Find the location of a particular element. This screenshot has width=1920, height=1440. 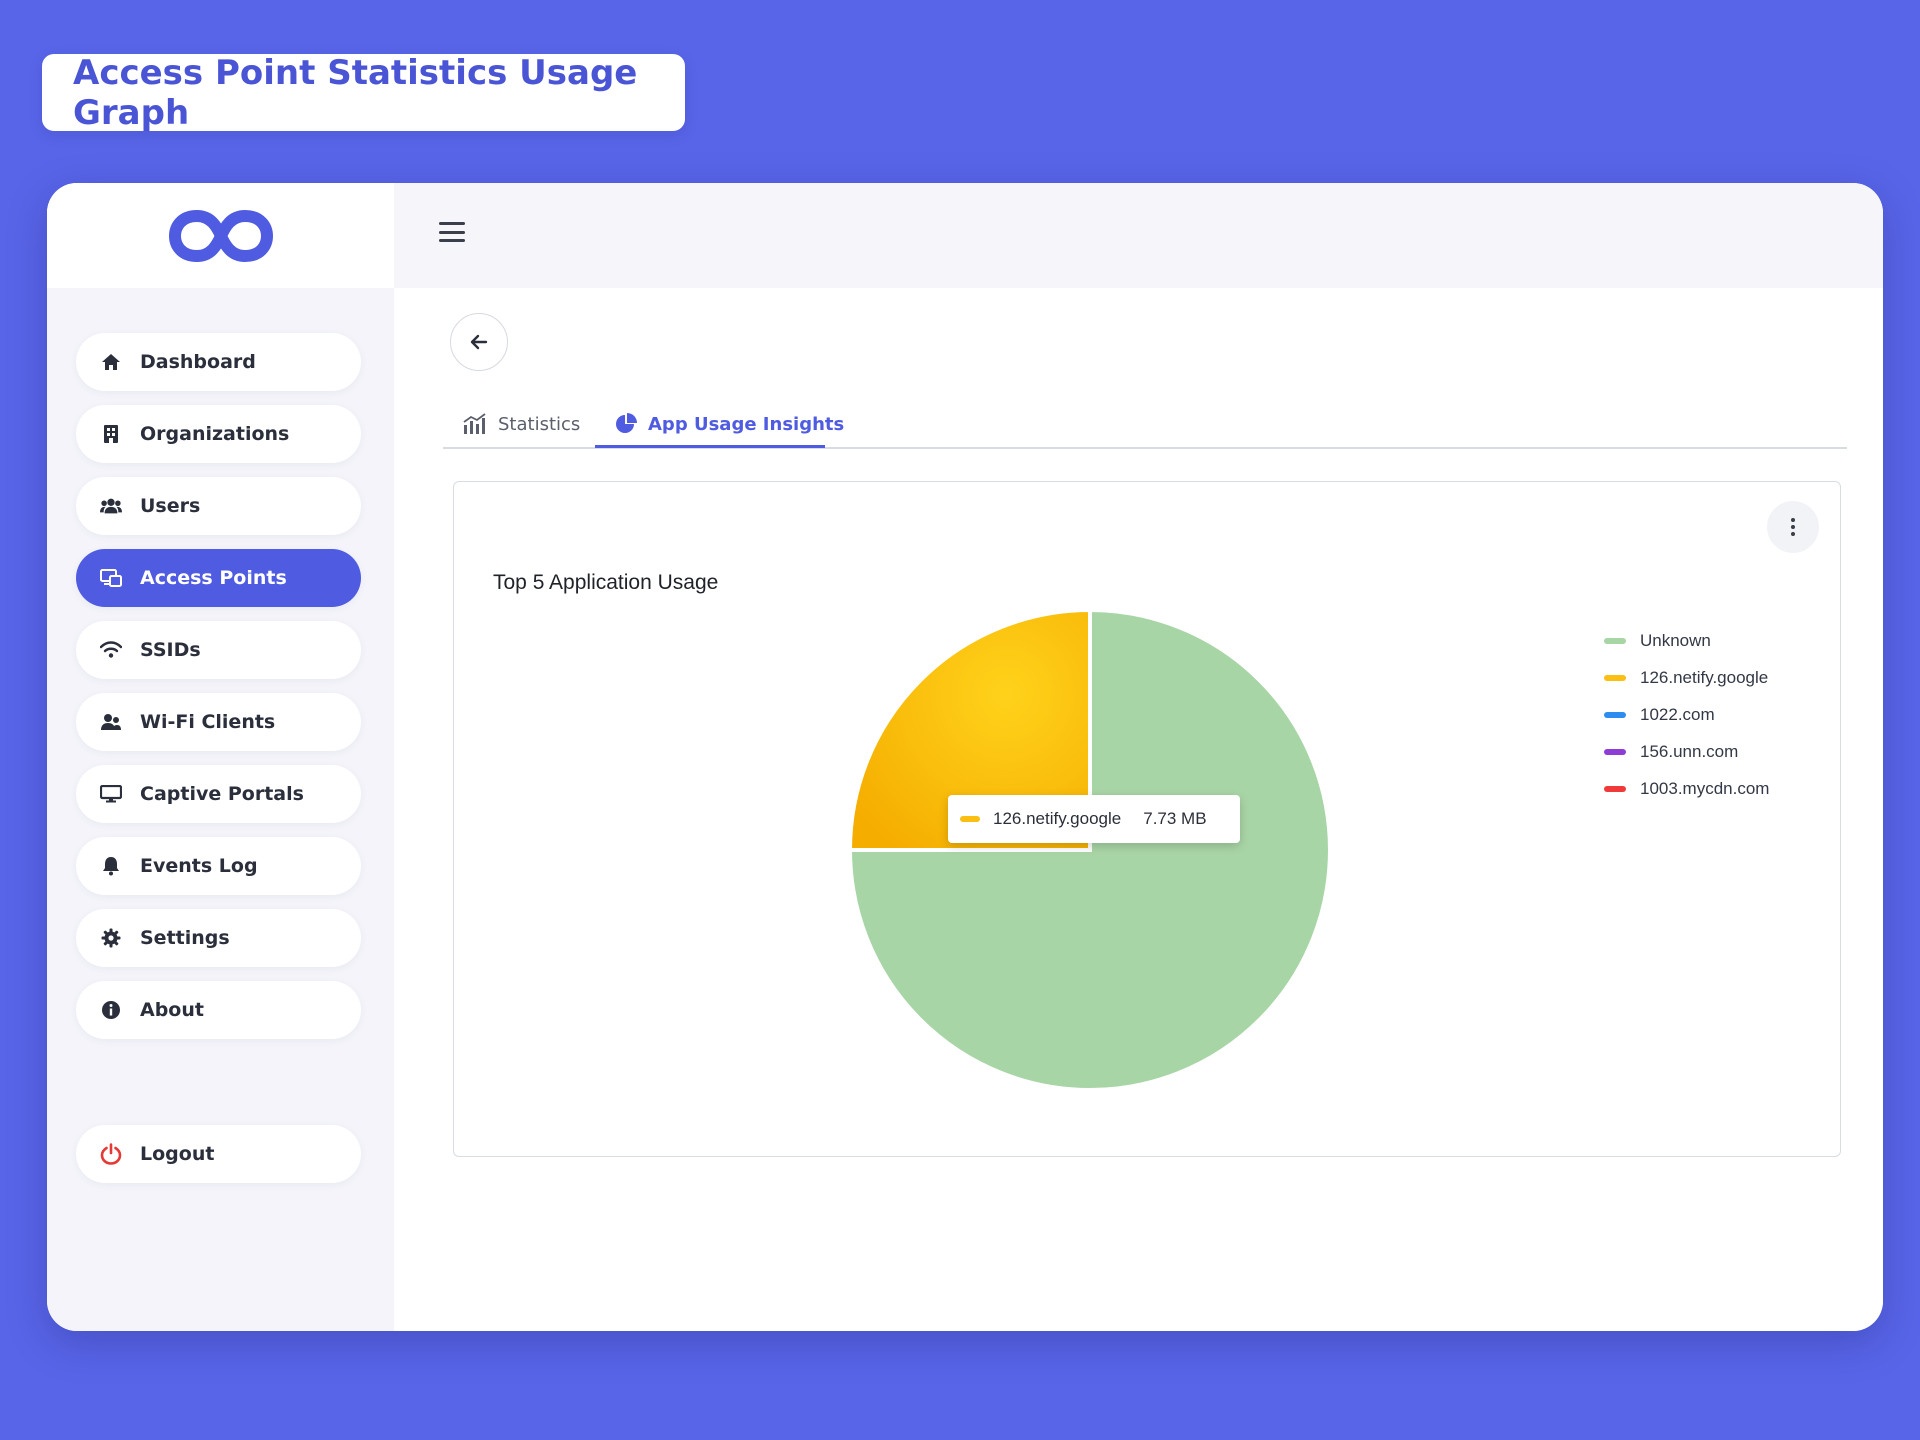

legend-label: Unknown is located at coordinates (1675, 640).